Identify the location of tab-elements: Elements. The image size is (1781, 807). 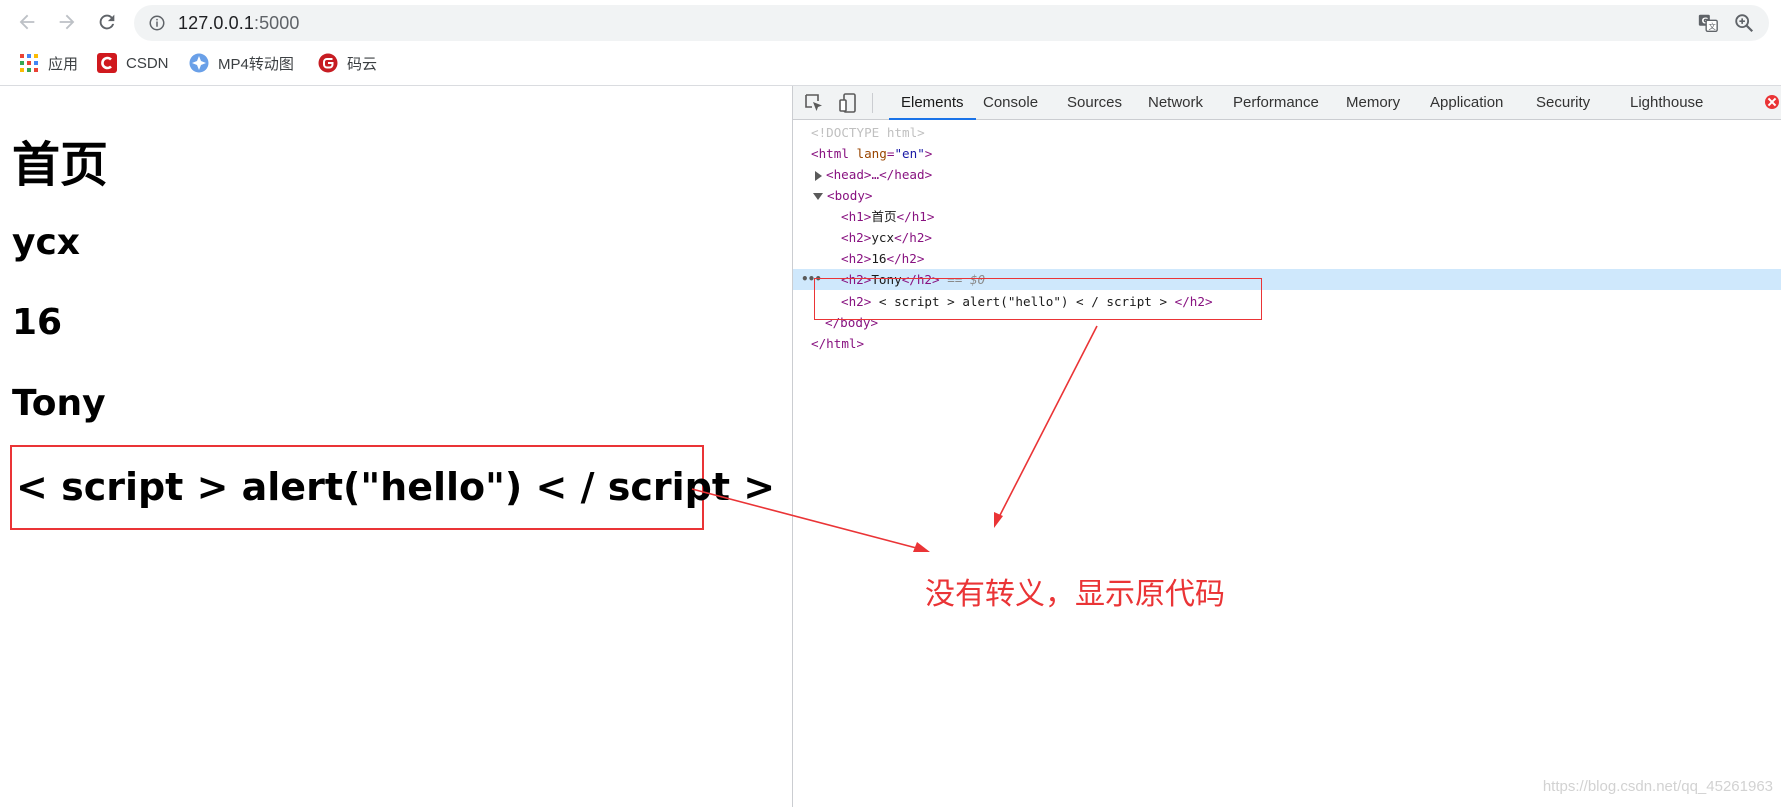
(932, 103).